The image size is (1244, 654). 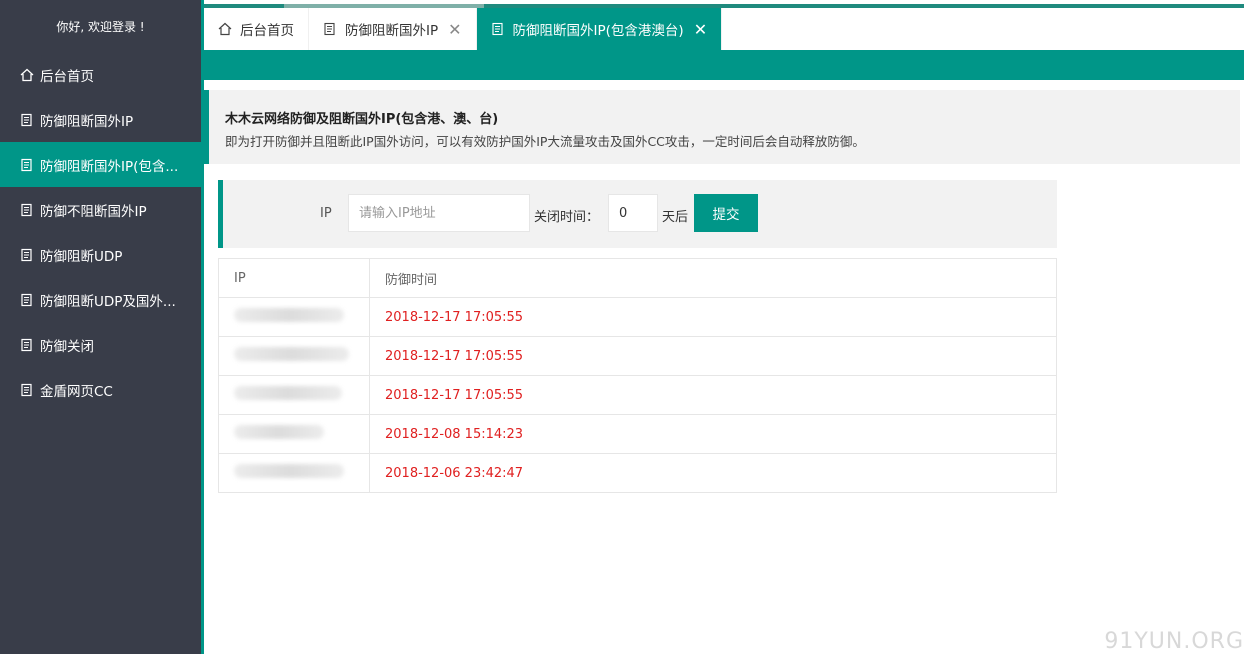 I want to click on sidebar-item-jindun-cc: 金盾网页CC, so click(x=100, y=389).